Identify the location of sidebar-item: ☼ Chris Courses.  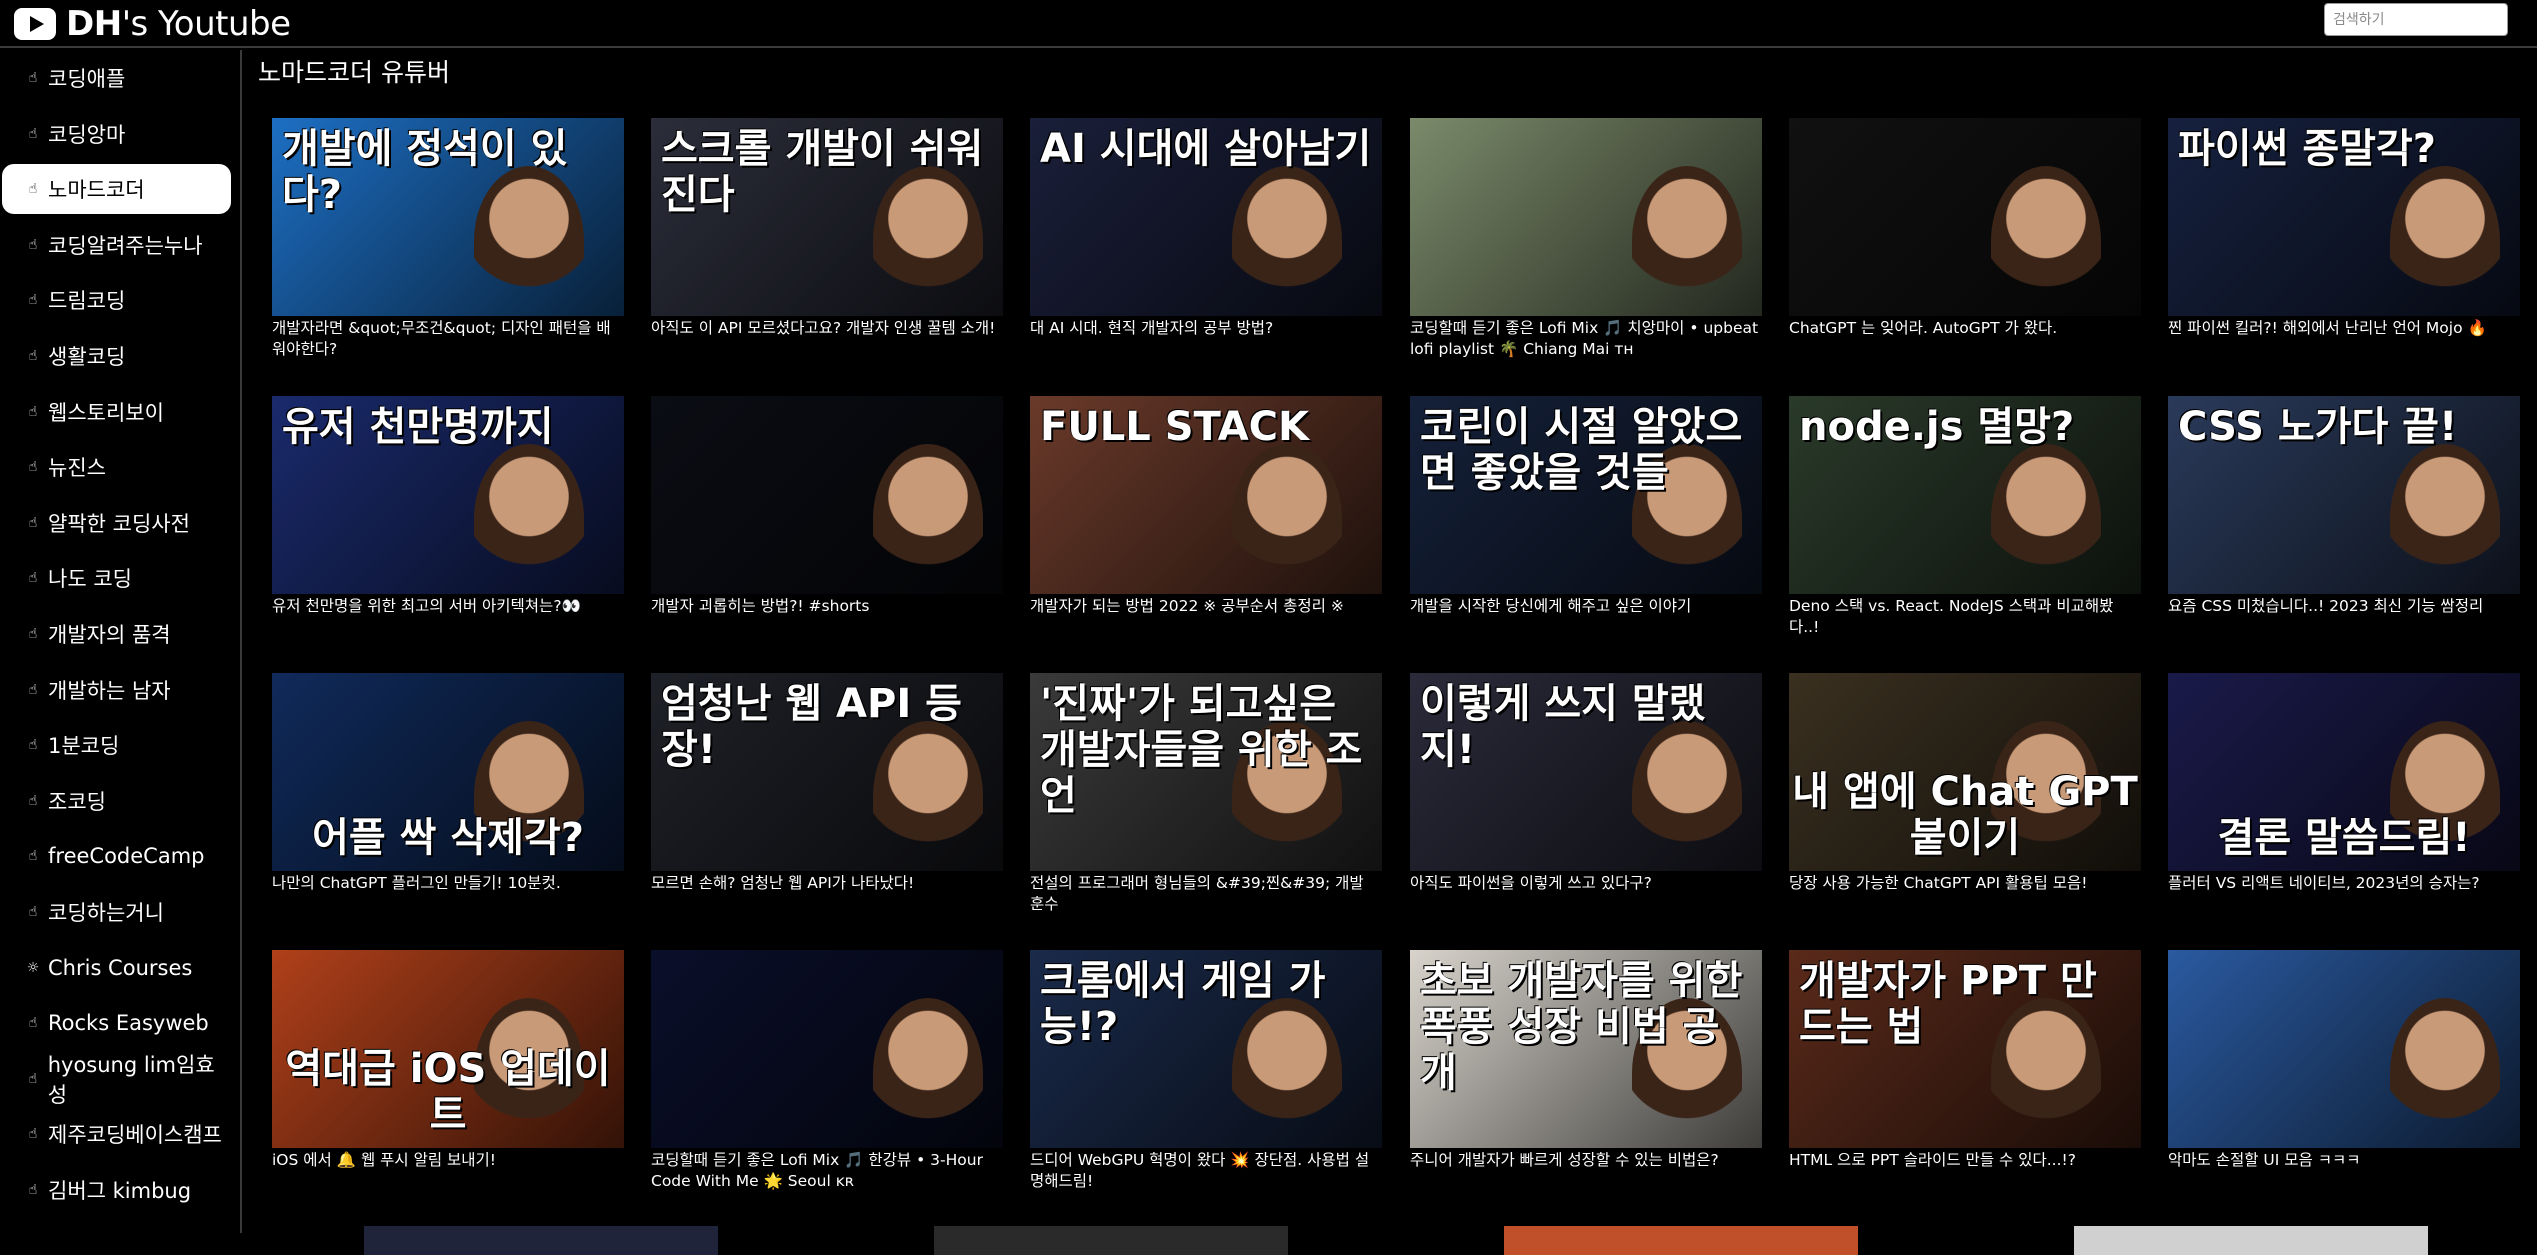
(116, 968).